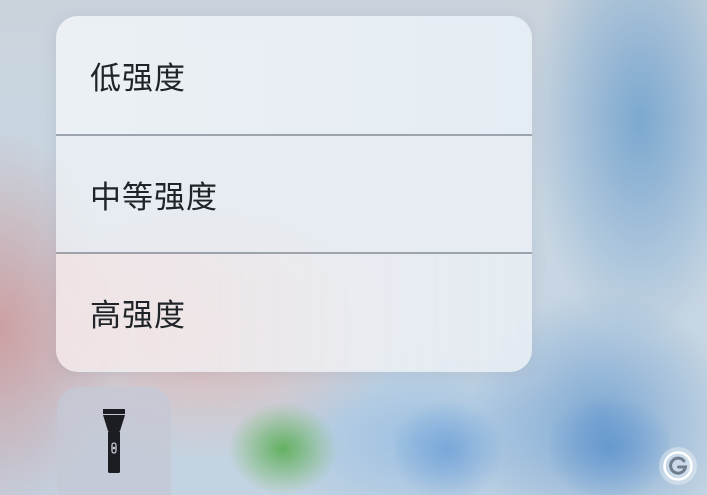 The image size is (707, 495). I want to click on blurred-app-icon-blue, so click(447, 445).